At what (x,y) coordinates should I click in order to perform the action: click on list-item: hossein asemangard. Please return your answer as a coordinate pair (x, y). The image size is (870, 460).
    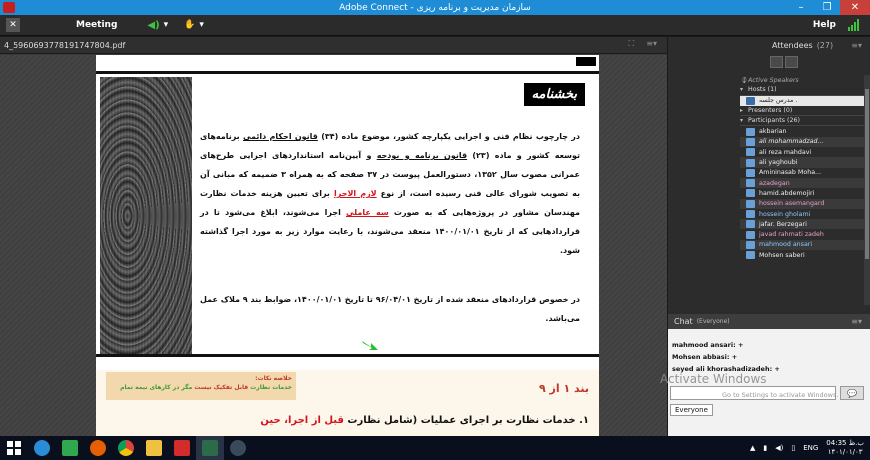
    Looking at the image, I should click on (804, 203).